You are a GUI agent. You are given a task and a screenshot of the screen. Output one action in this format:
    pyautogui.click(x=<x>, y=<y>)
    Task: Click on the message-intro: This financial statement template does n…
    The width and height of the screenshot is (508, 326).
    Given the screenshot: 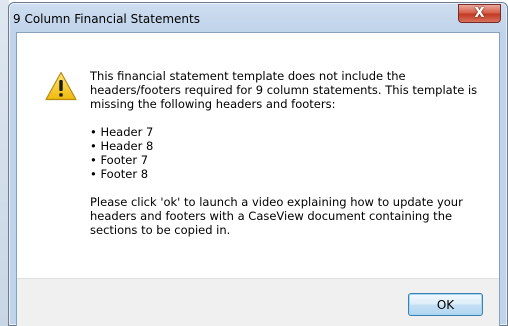 What is the action you would take?
    pyautogui.click(x=284, y=90)
    